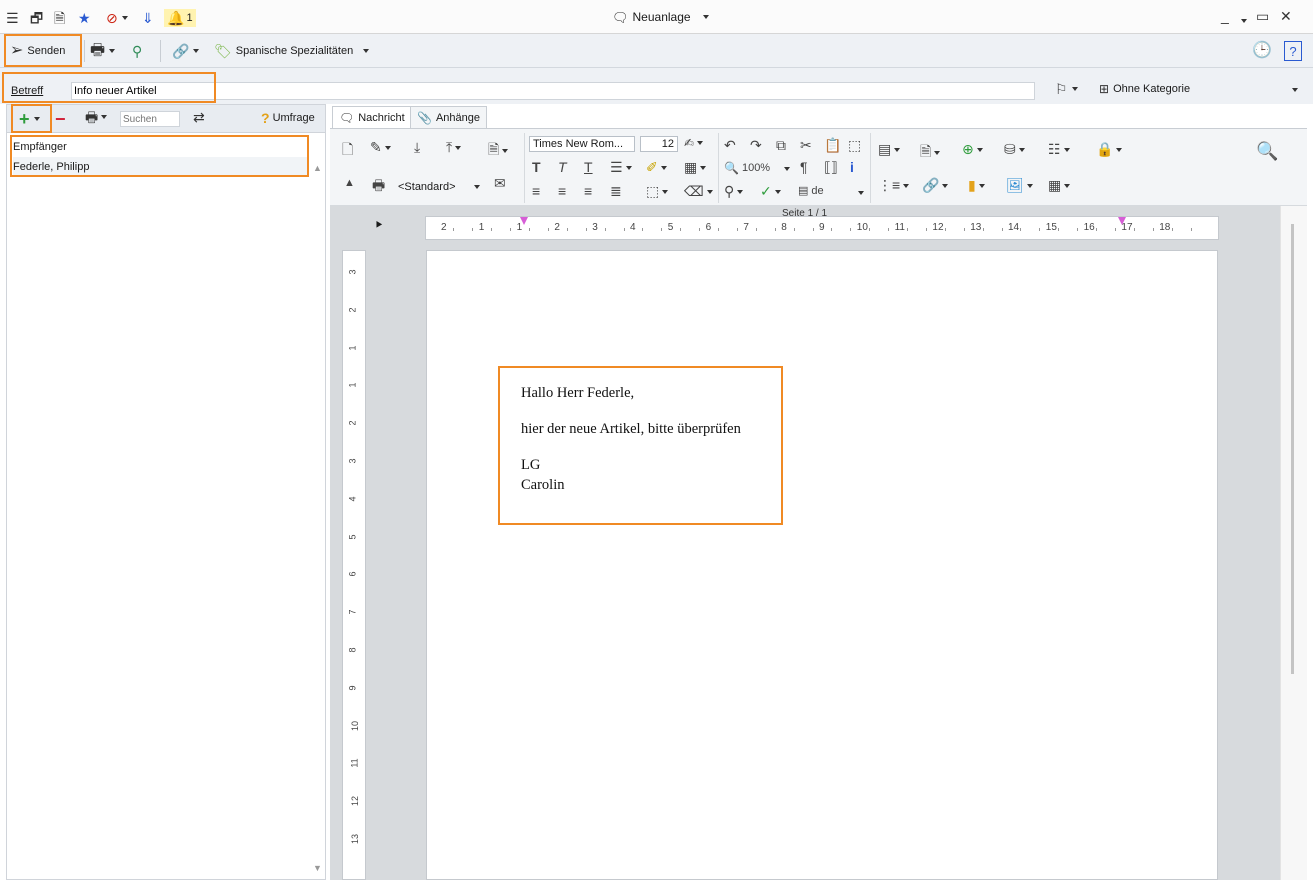 The image size is (1313, 887). Describe the element at coordinates (1225, 16) in the screenshot. I see `minimize-icon: _` at that location.